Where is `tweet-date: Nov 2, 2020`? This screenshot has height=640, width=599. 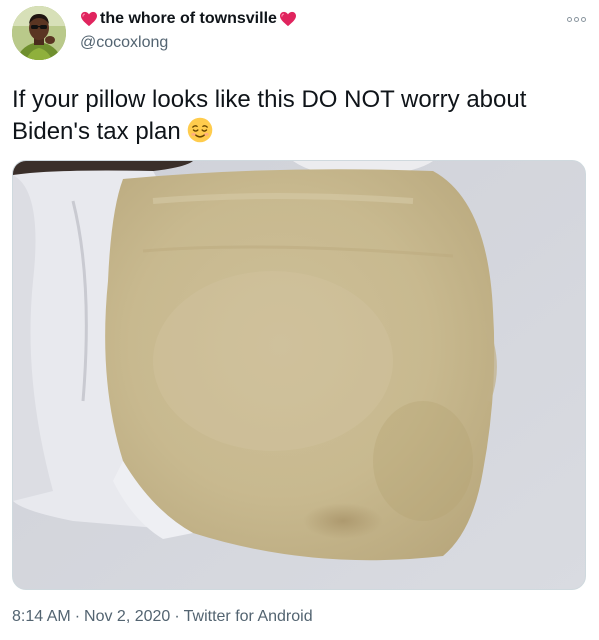
tweet-date: Nov 2, 2020 is located at coordinates (127, 616).